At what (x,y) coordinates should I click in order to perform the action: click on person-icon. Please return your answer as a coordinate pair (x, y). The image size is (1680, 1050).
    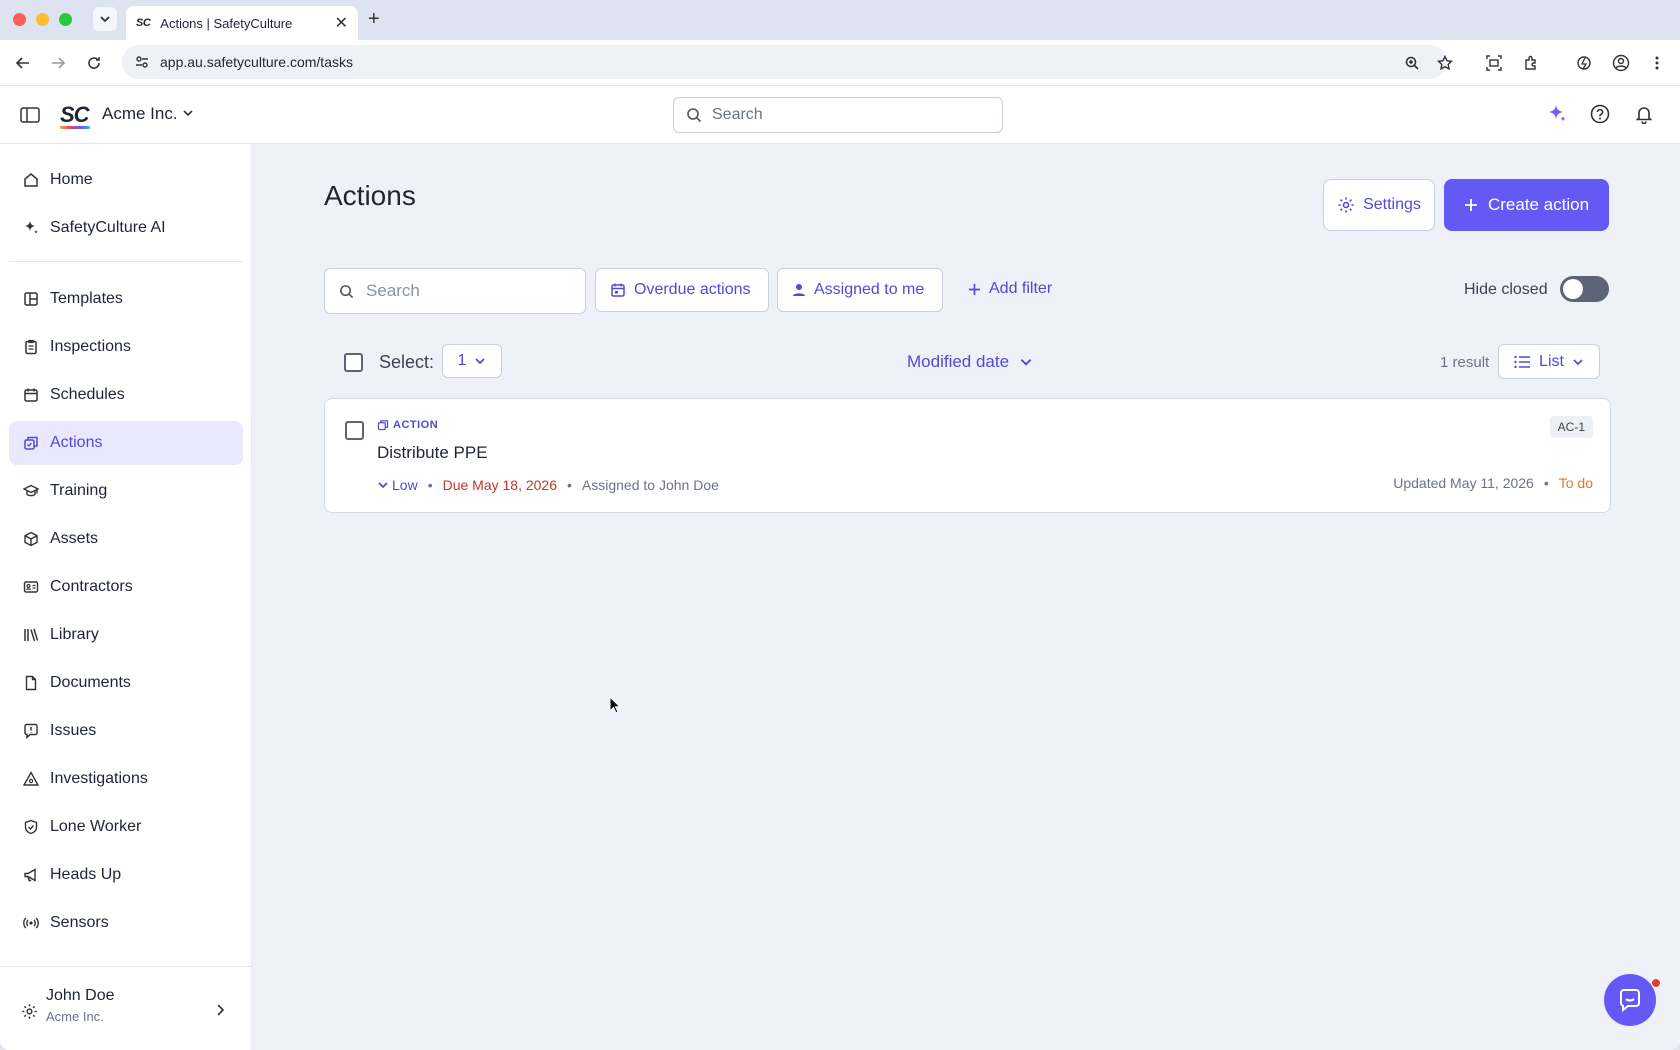
    Looking at the image, I should click on (799, 290).